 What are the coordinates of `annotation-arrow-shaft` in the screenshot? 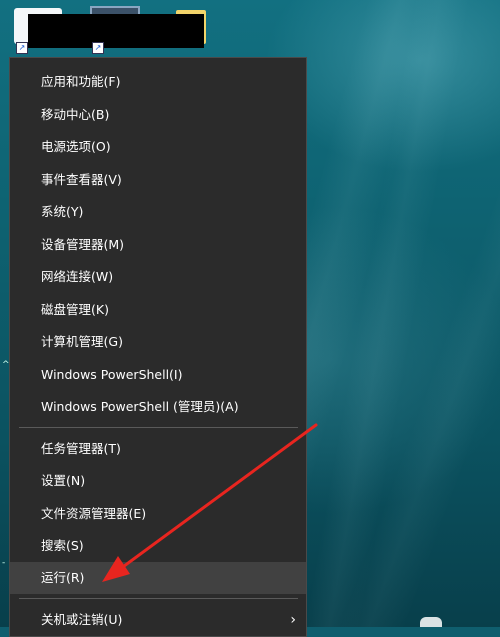 It's located at (216, 498).